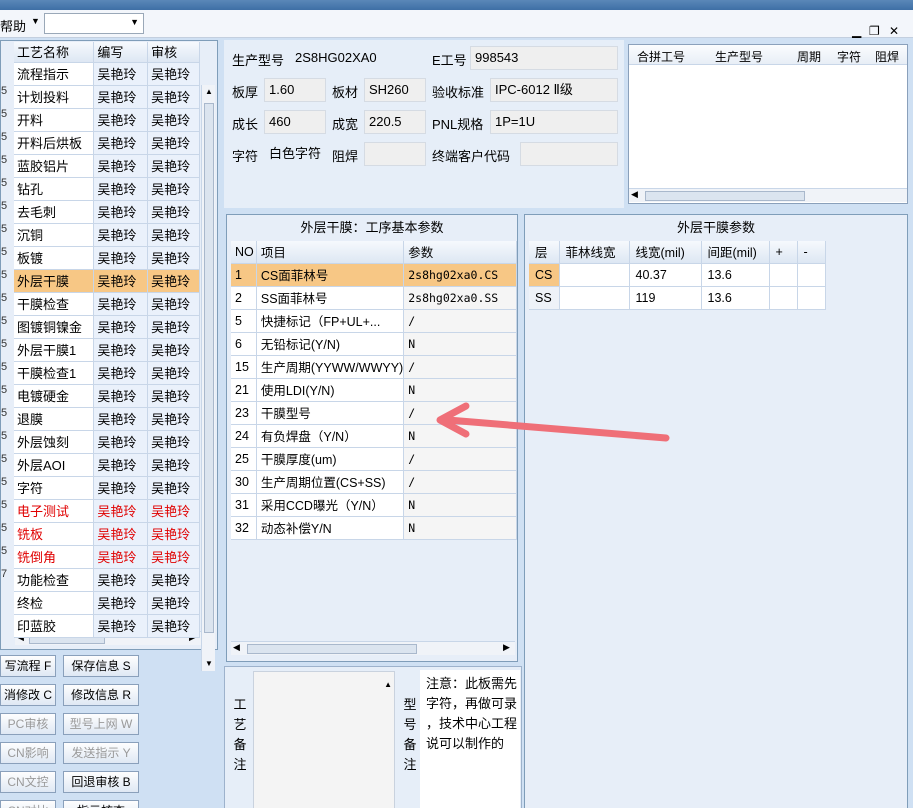  I want to click on table-row: 蓝胶铝片 吴艳玲 吴艳玲, so click(107, 166).